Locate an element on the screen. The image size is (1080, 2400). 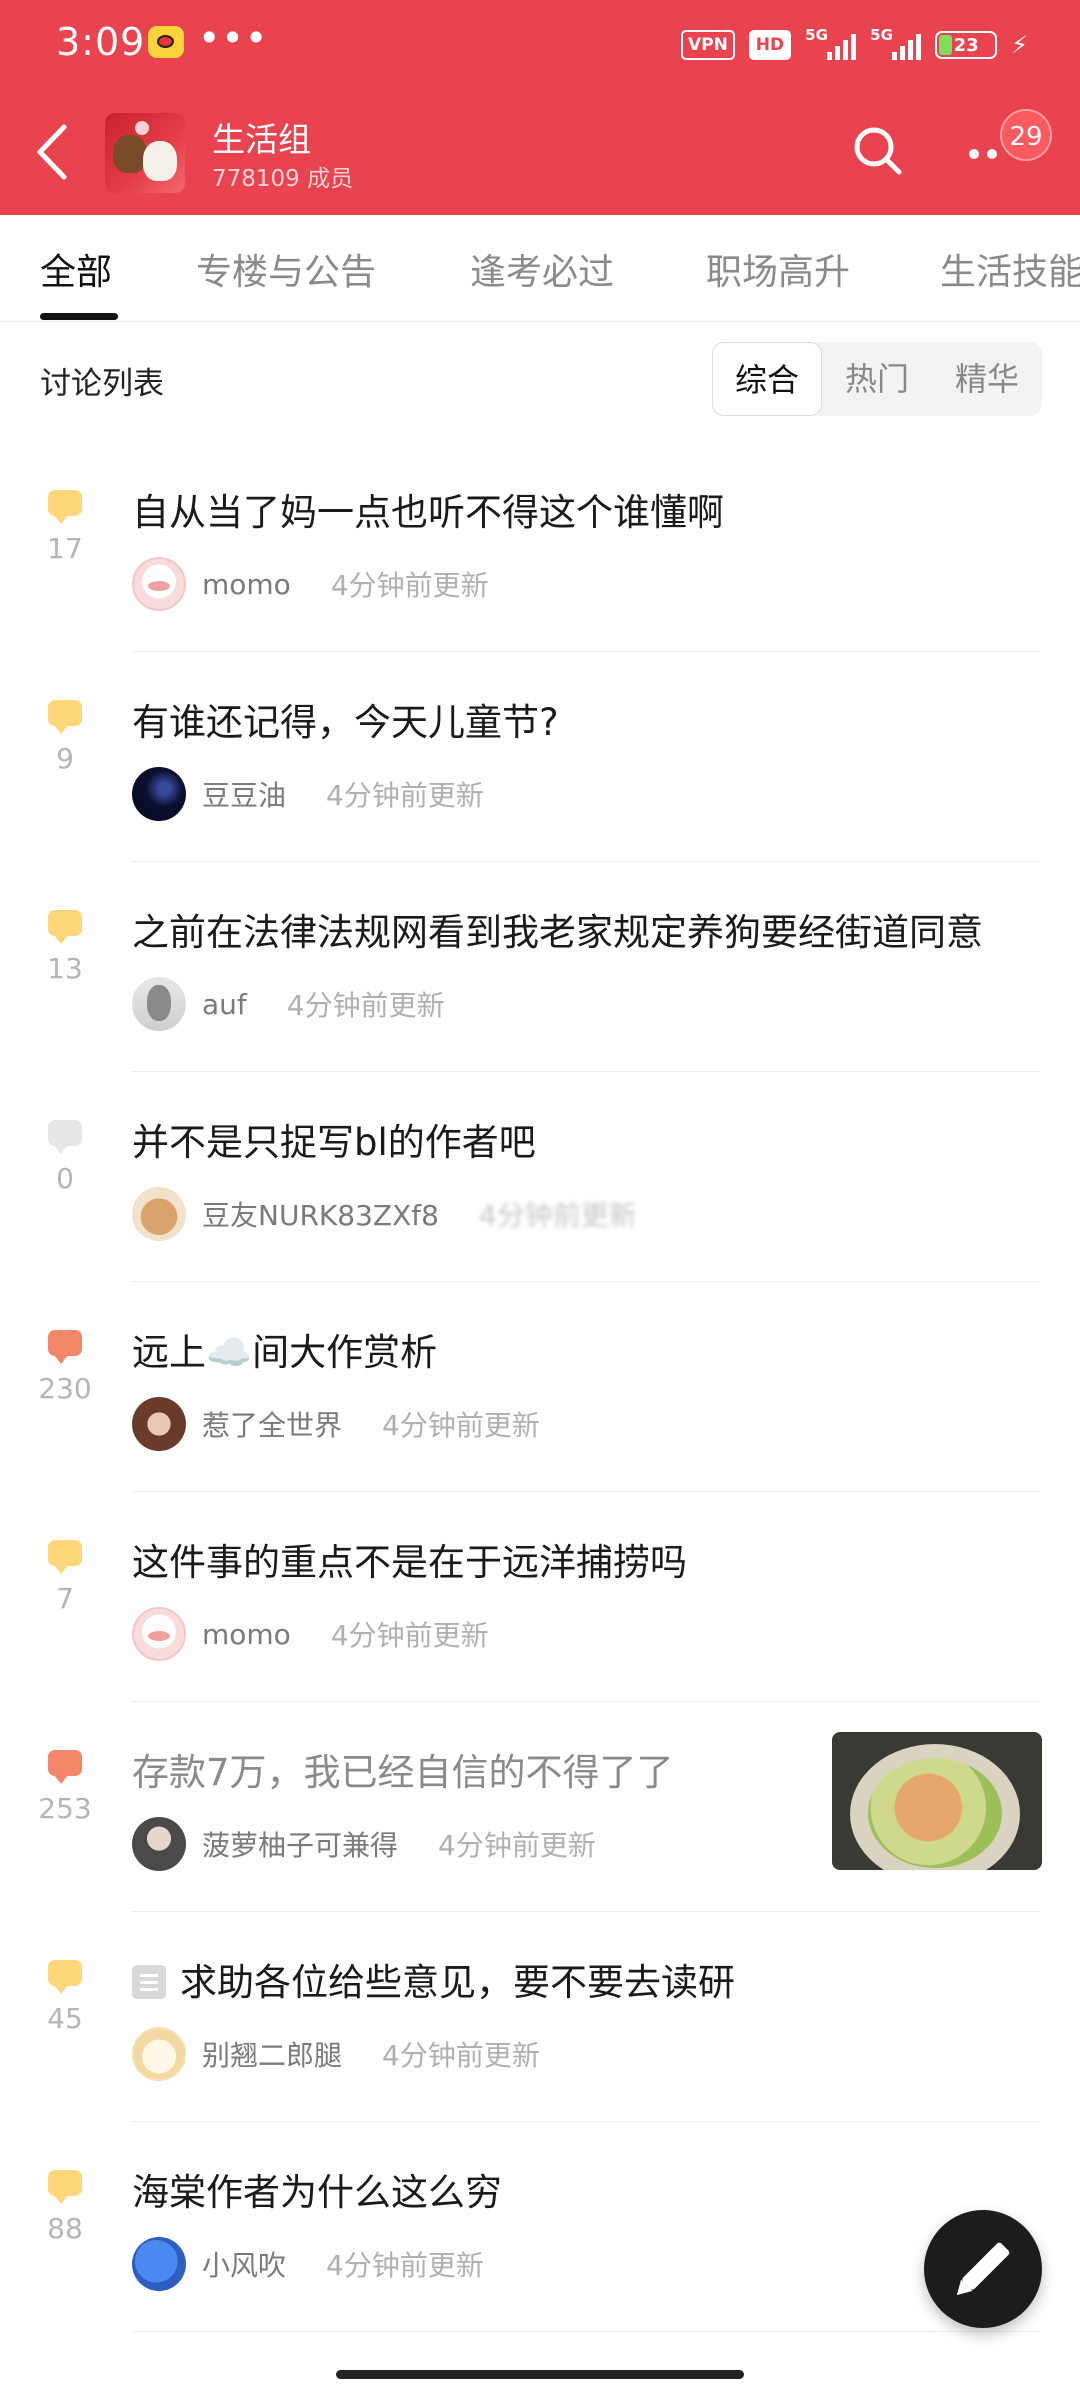
post-title: 有谁还记得，今天儿童节? is located at coordinates (345, 719).